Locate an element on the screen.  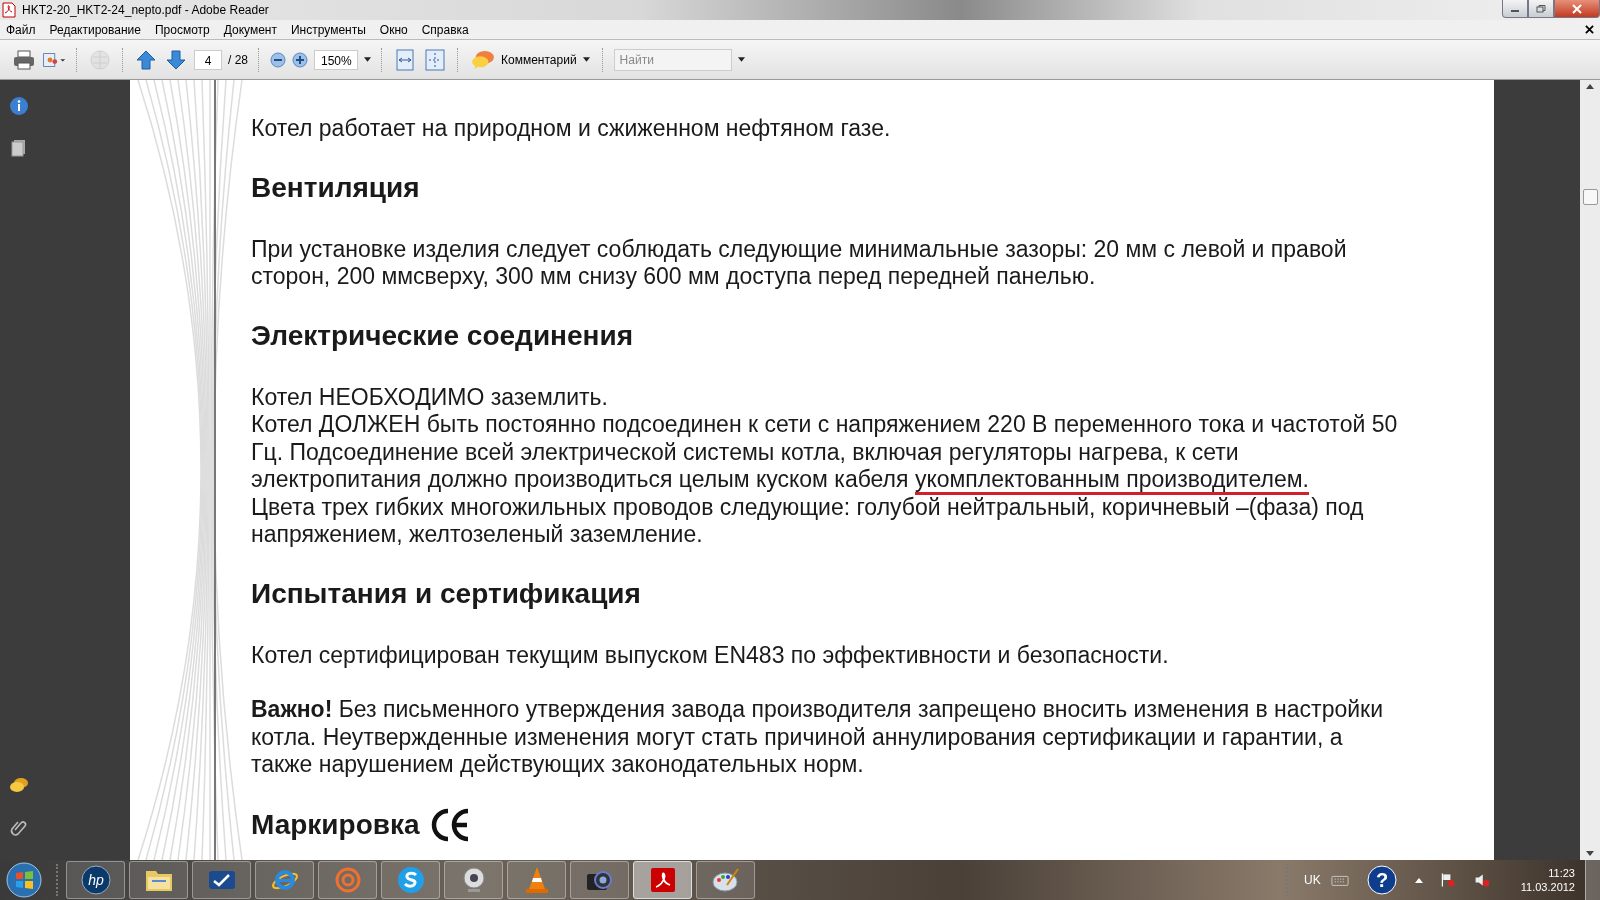
body-paragraph: Котел ДОЛЖЕН быть постоянно подсоединен к сети с напряжением 220 В переменного тока и частотой 50 Гц. Подсоединение всей электрической системы котла, включая регуляторы нагрева, к сети электропитания должно производиться целым куском кабеля укомплектованным производителем. is located at coordinates (828, 452).